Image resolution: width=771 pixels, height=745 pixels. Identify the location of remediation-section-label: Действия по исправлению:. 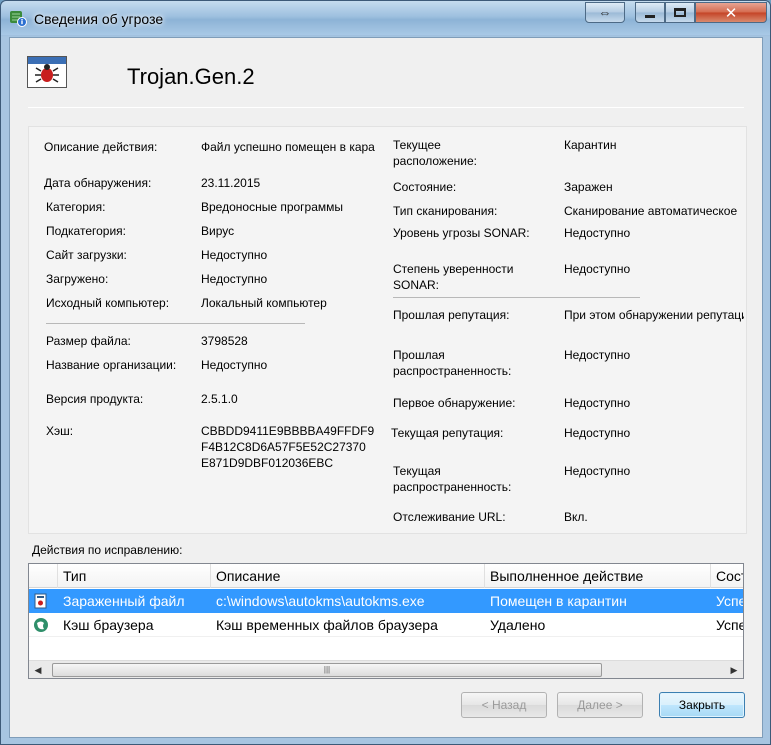
(107, 550).